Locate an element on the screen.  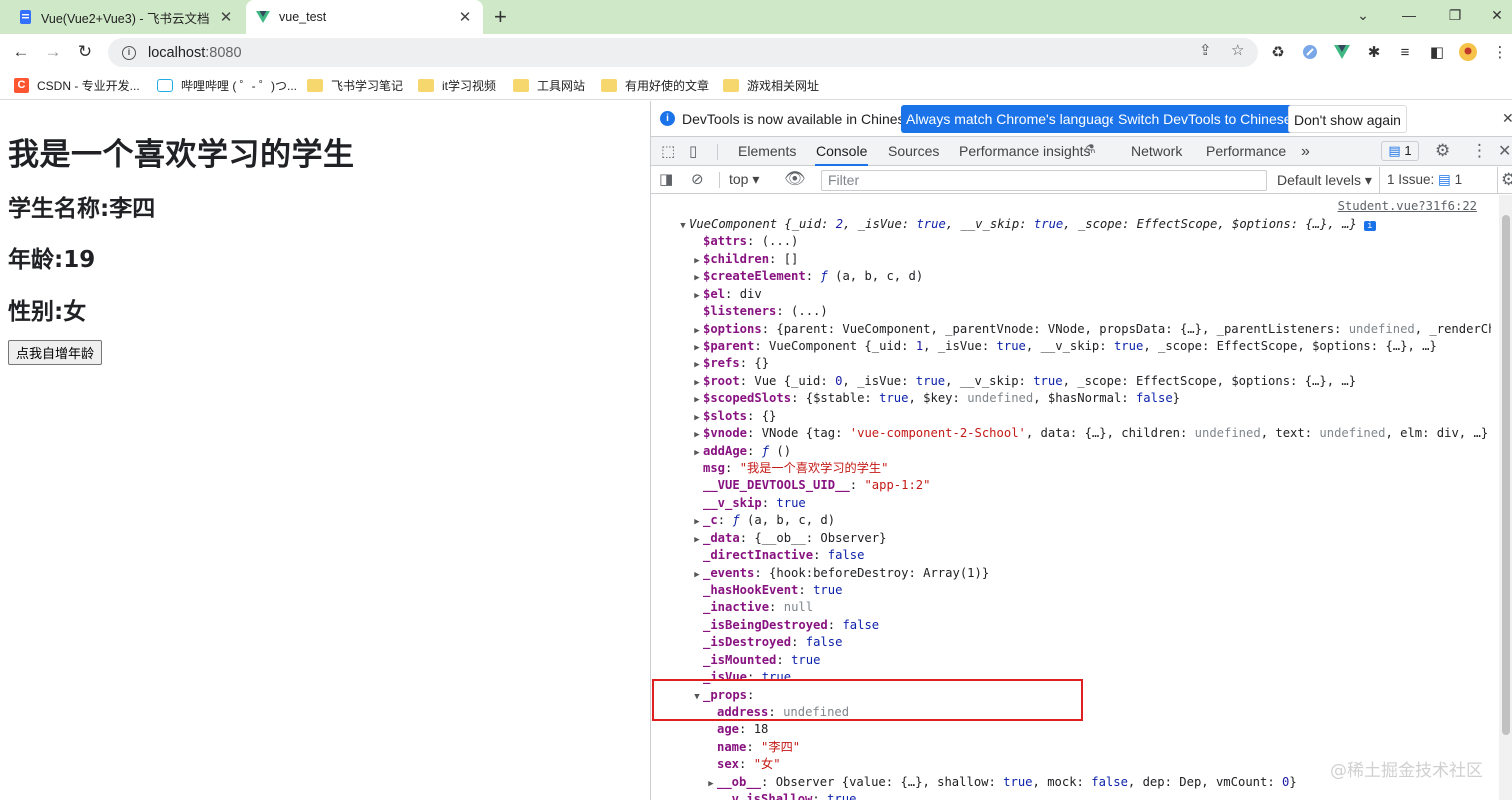
console-property-row: _inactive: null is located at coordinates (1071, 607).